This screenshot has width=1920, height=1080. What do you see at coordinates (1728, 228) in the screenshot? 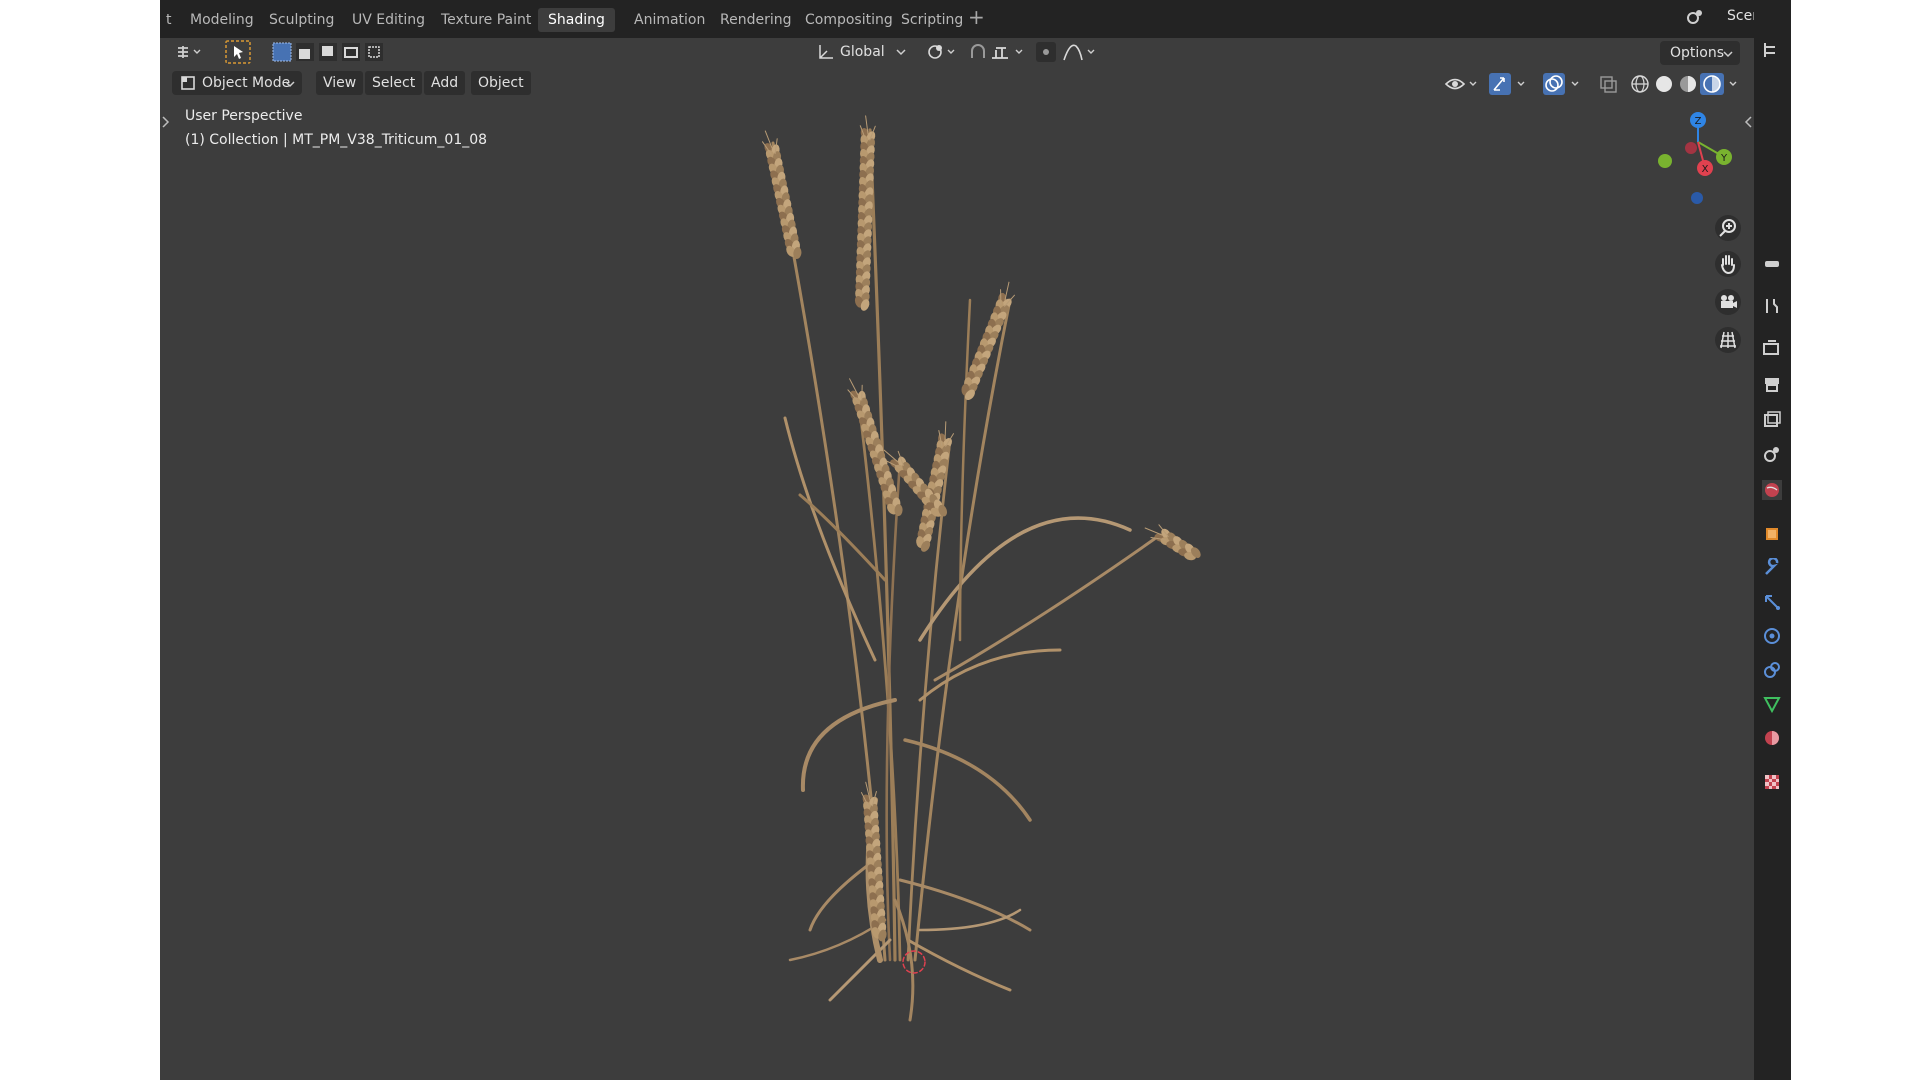
I see `zoom-icon` at bounding box center [1728, 228].